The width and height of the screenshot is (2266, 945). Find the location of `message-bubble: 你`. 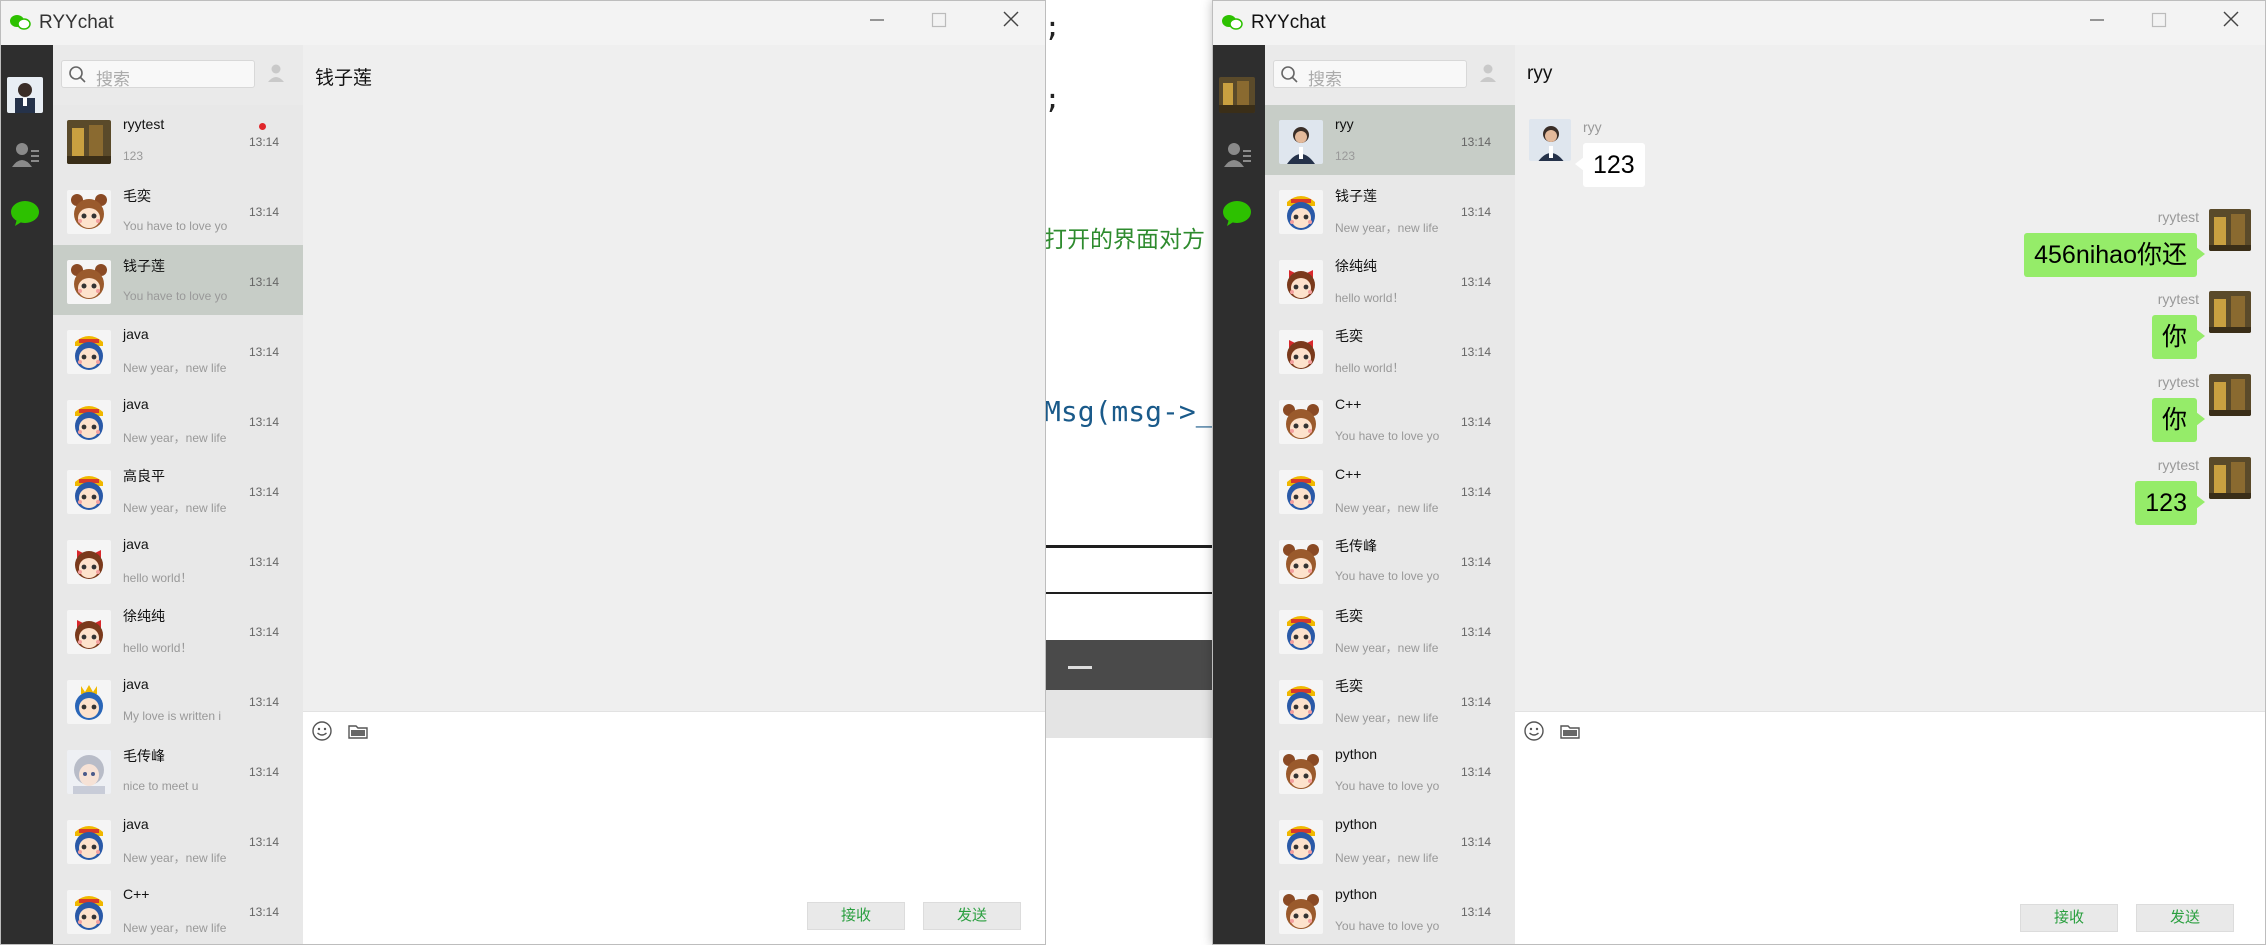

message-bubble: 你 is located at coordinates (2178, 337).